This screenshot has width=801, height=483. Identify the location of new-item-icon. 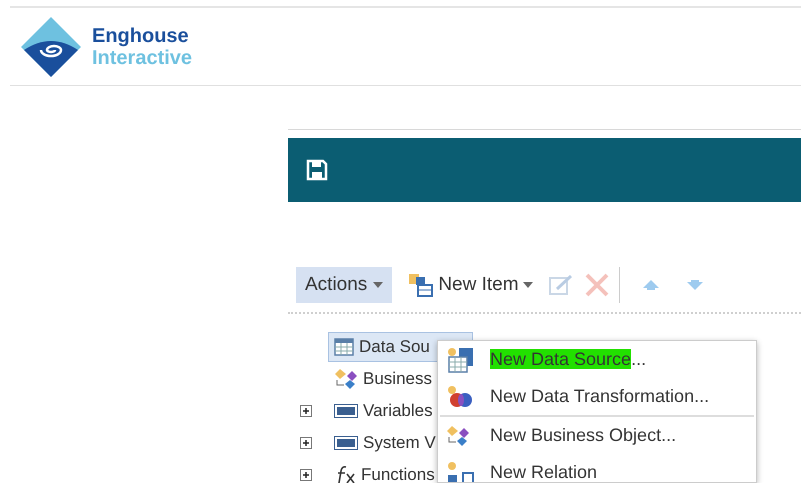
(421, 285).